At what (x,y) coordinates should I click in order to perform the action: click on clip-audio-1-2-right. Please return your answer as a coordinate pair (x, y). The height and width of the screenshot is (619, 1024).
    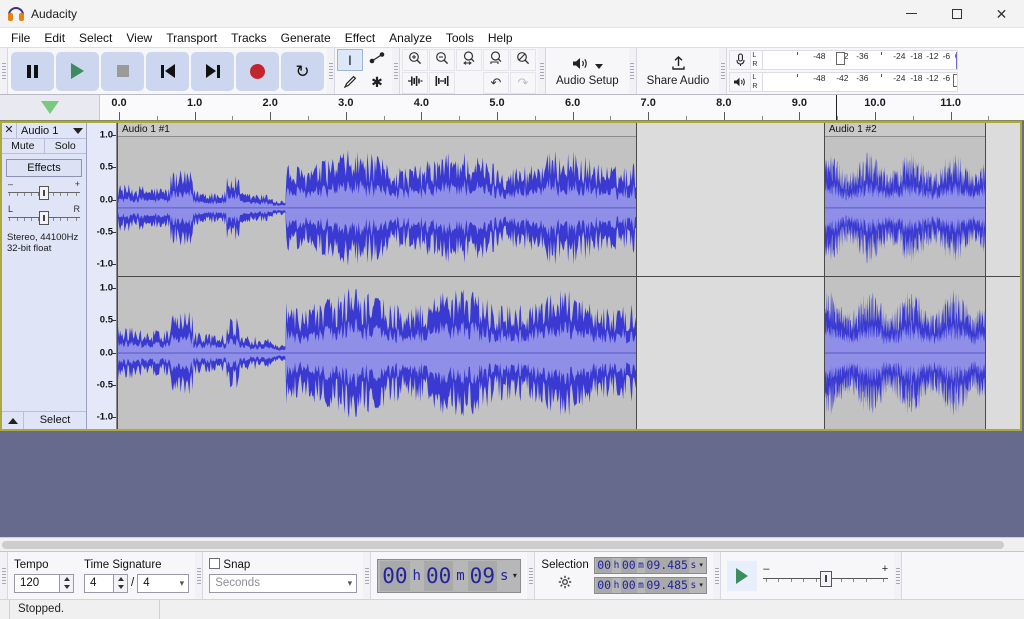
    Looking at the image, I should click on (905, 353).